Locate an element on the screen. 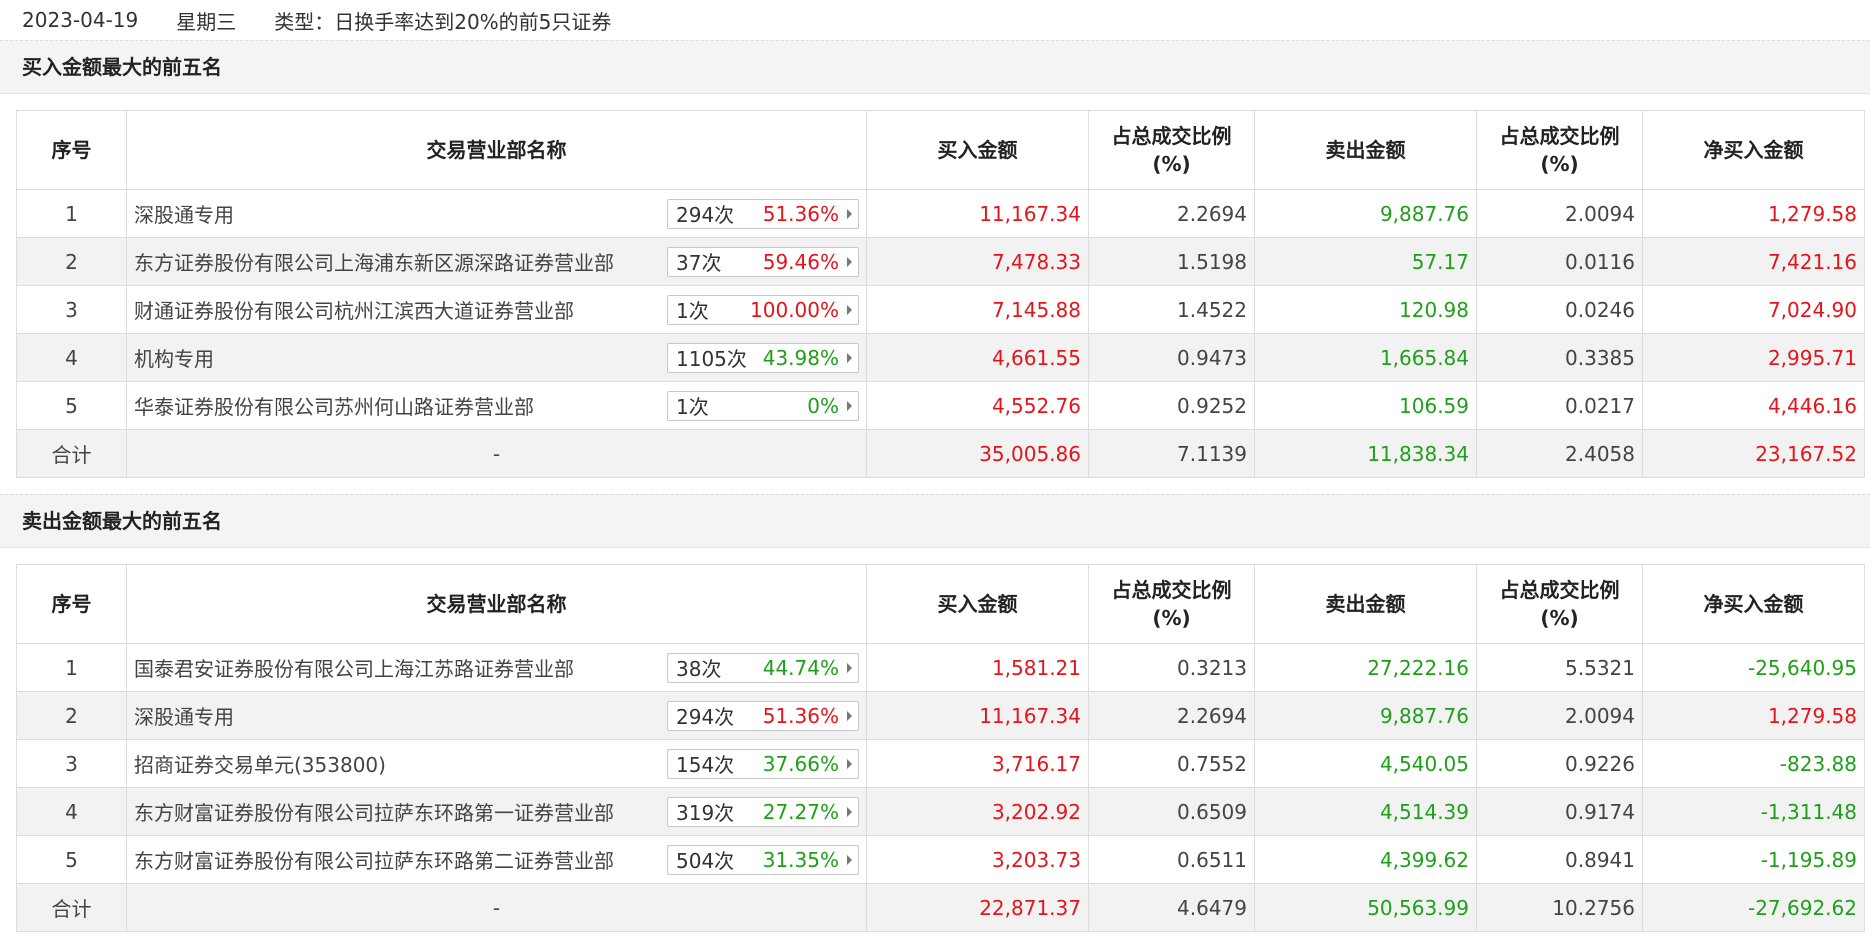 The height and width of the screenshot is (948, 1870). branch-name: 机构专用 is located at coordinates (174, 357).